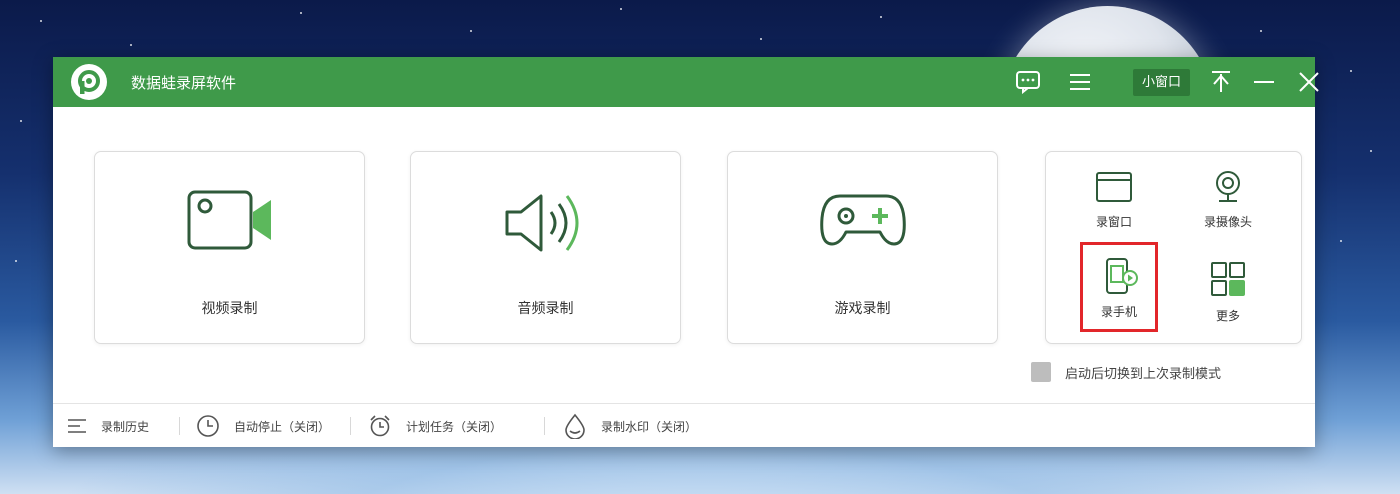 Image resolution: width=1400 pixels, height=494 pixels. What do you see at coordinates (1264, 82) in the screenshot?
I see `minimize-icon` at bounding box center [1264, 82].